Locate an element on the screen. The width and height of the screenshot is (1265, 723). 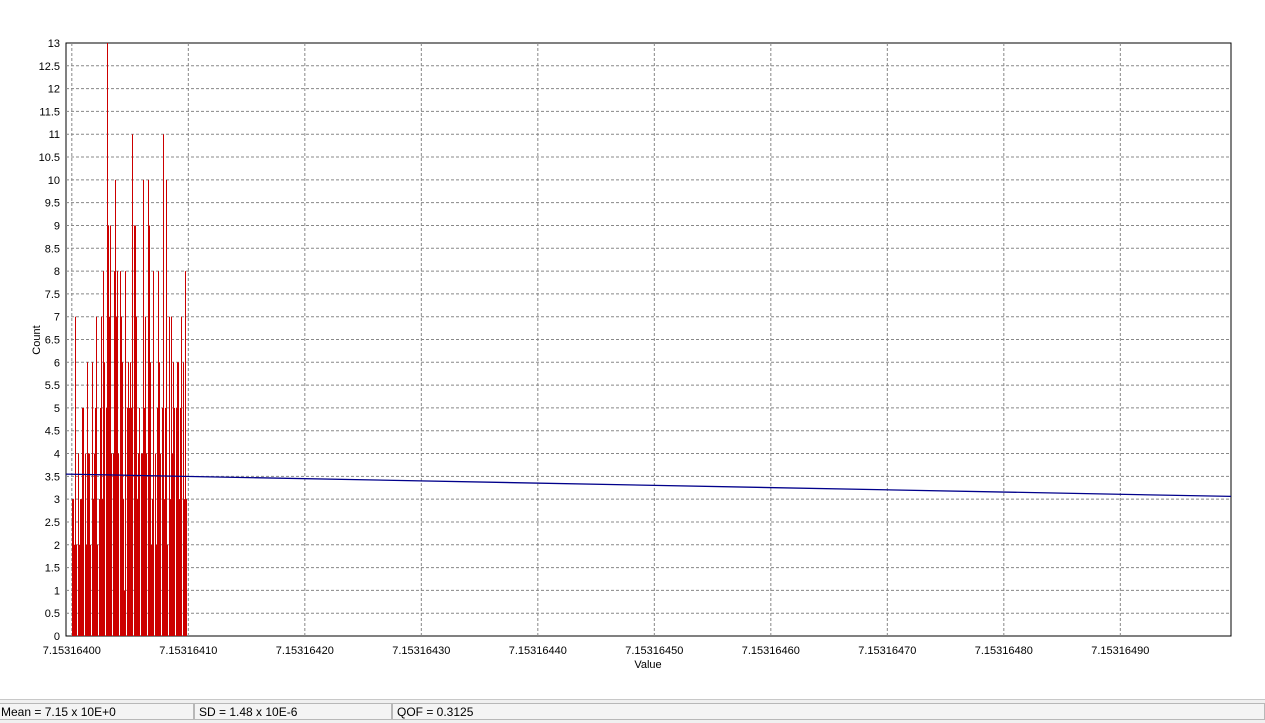
y-tick-label: 0.5 is located at coordinates (52, 614).